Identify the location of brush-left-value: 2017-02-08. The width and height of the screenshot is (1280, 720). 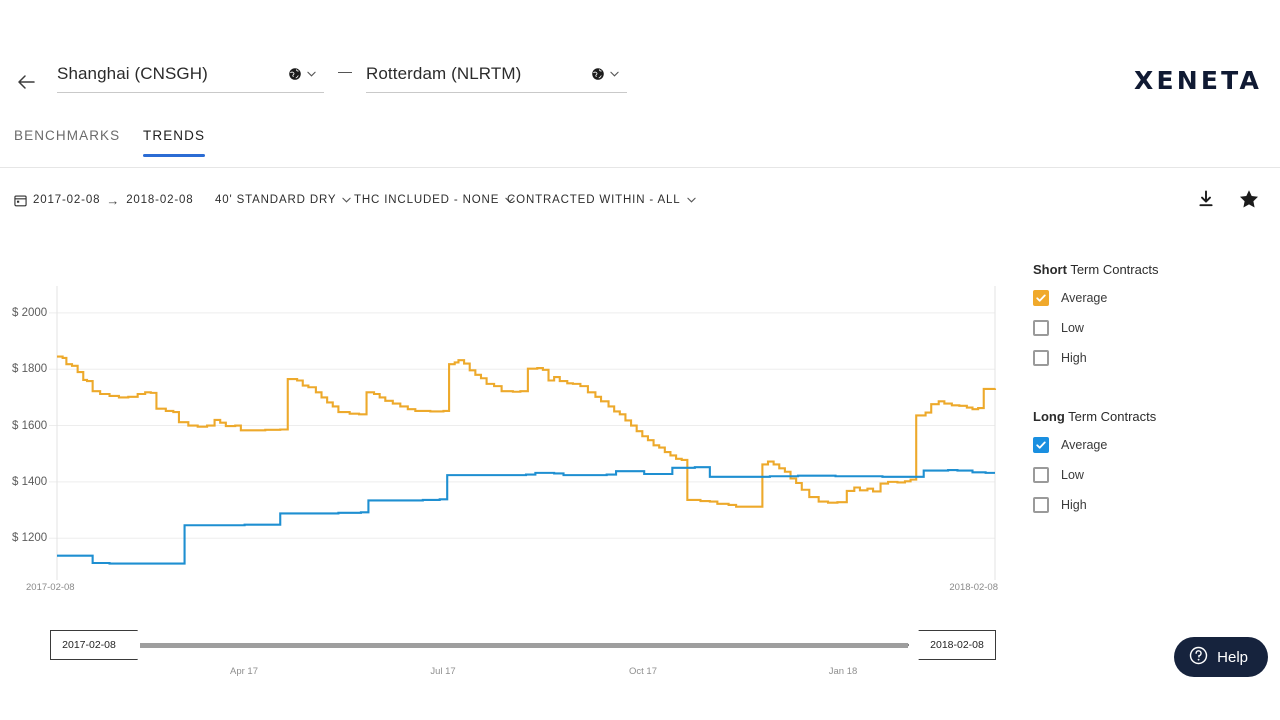
(89, 645).